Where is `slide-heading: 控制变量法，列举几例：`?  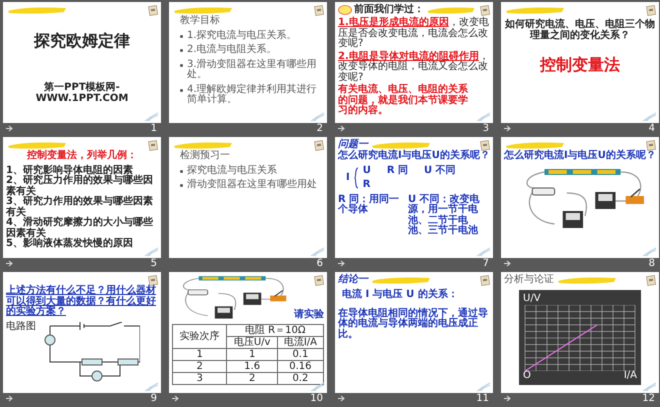 slide-heading: 控制变量法，列举几例： is located at coordinates (82, 156).